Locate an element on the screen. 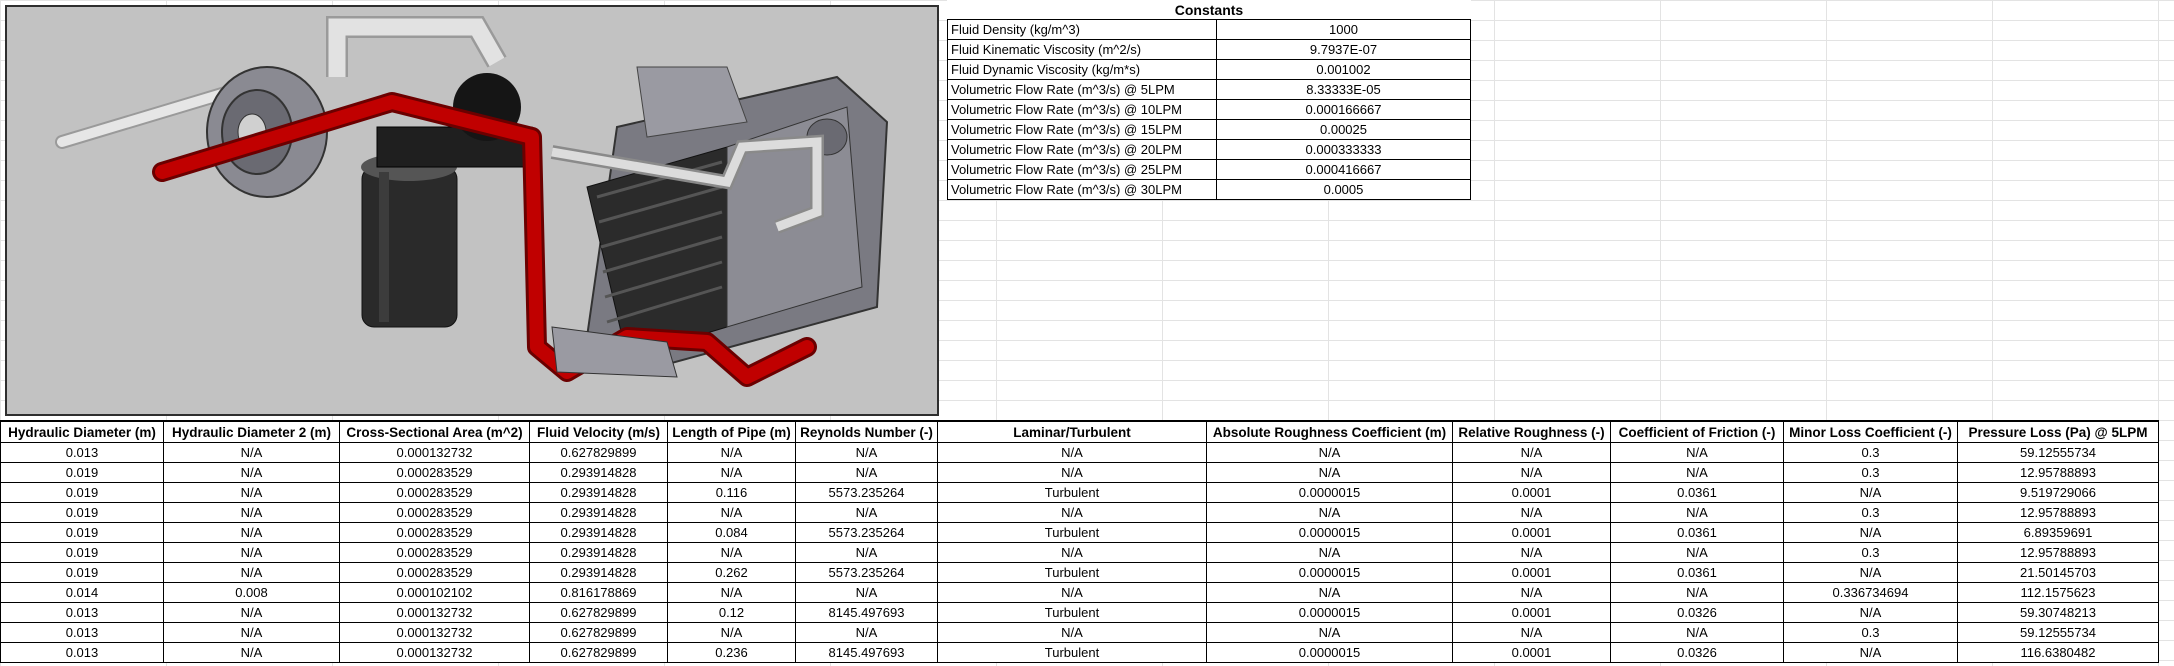 This screenshot has width=2174, height=666. table-cell: 6.89359691 is located at coordinates (2058, 532).